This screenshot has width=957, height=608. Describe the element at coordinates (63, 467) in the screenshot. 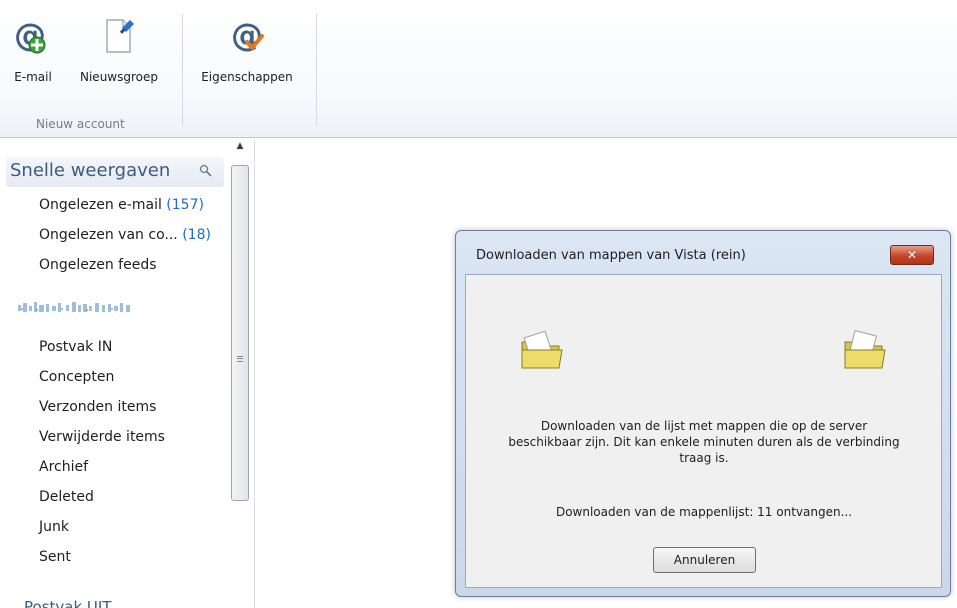

I see `nav-item-folder: Archief` at that location.